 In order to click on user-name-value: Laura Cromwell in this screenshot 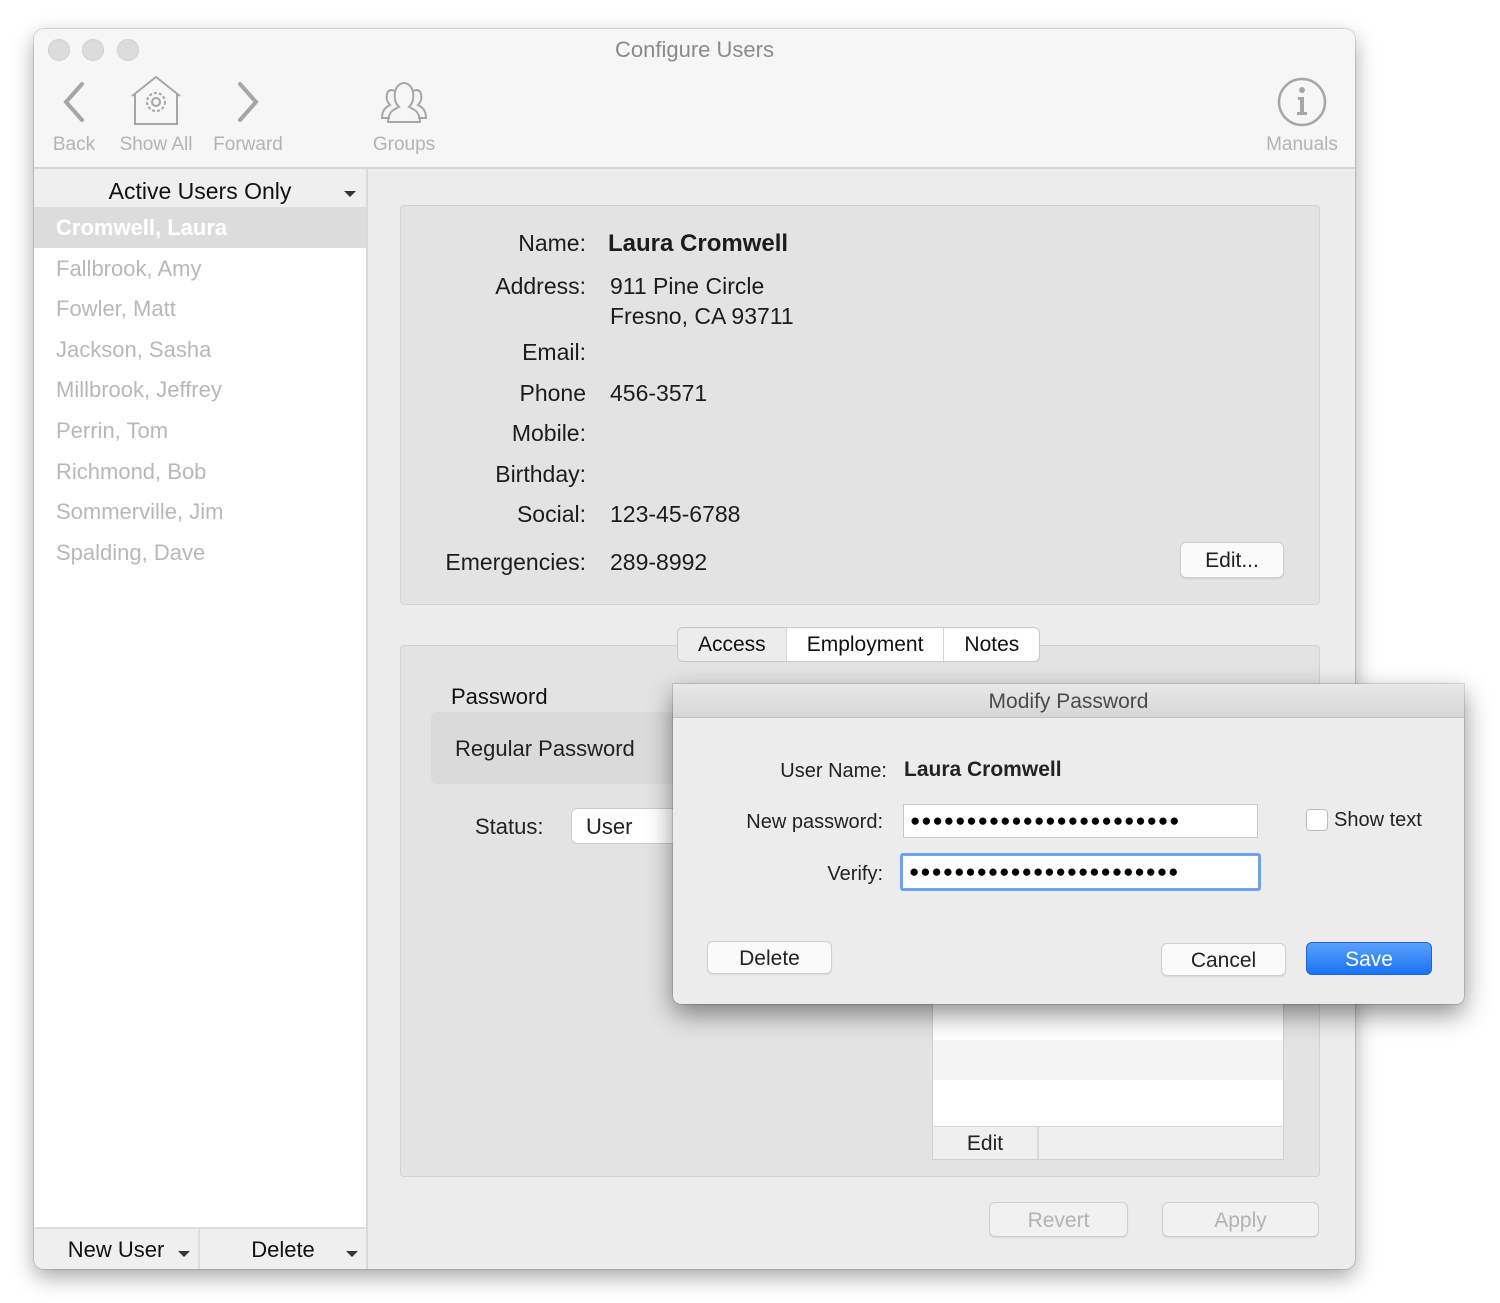, I will do `click(983, 769)`.